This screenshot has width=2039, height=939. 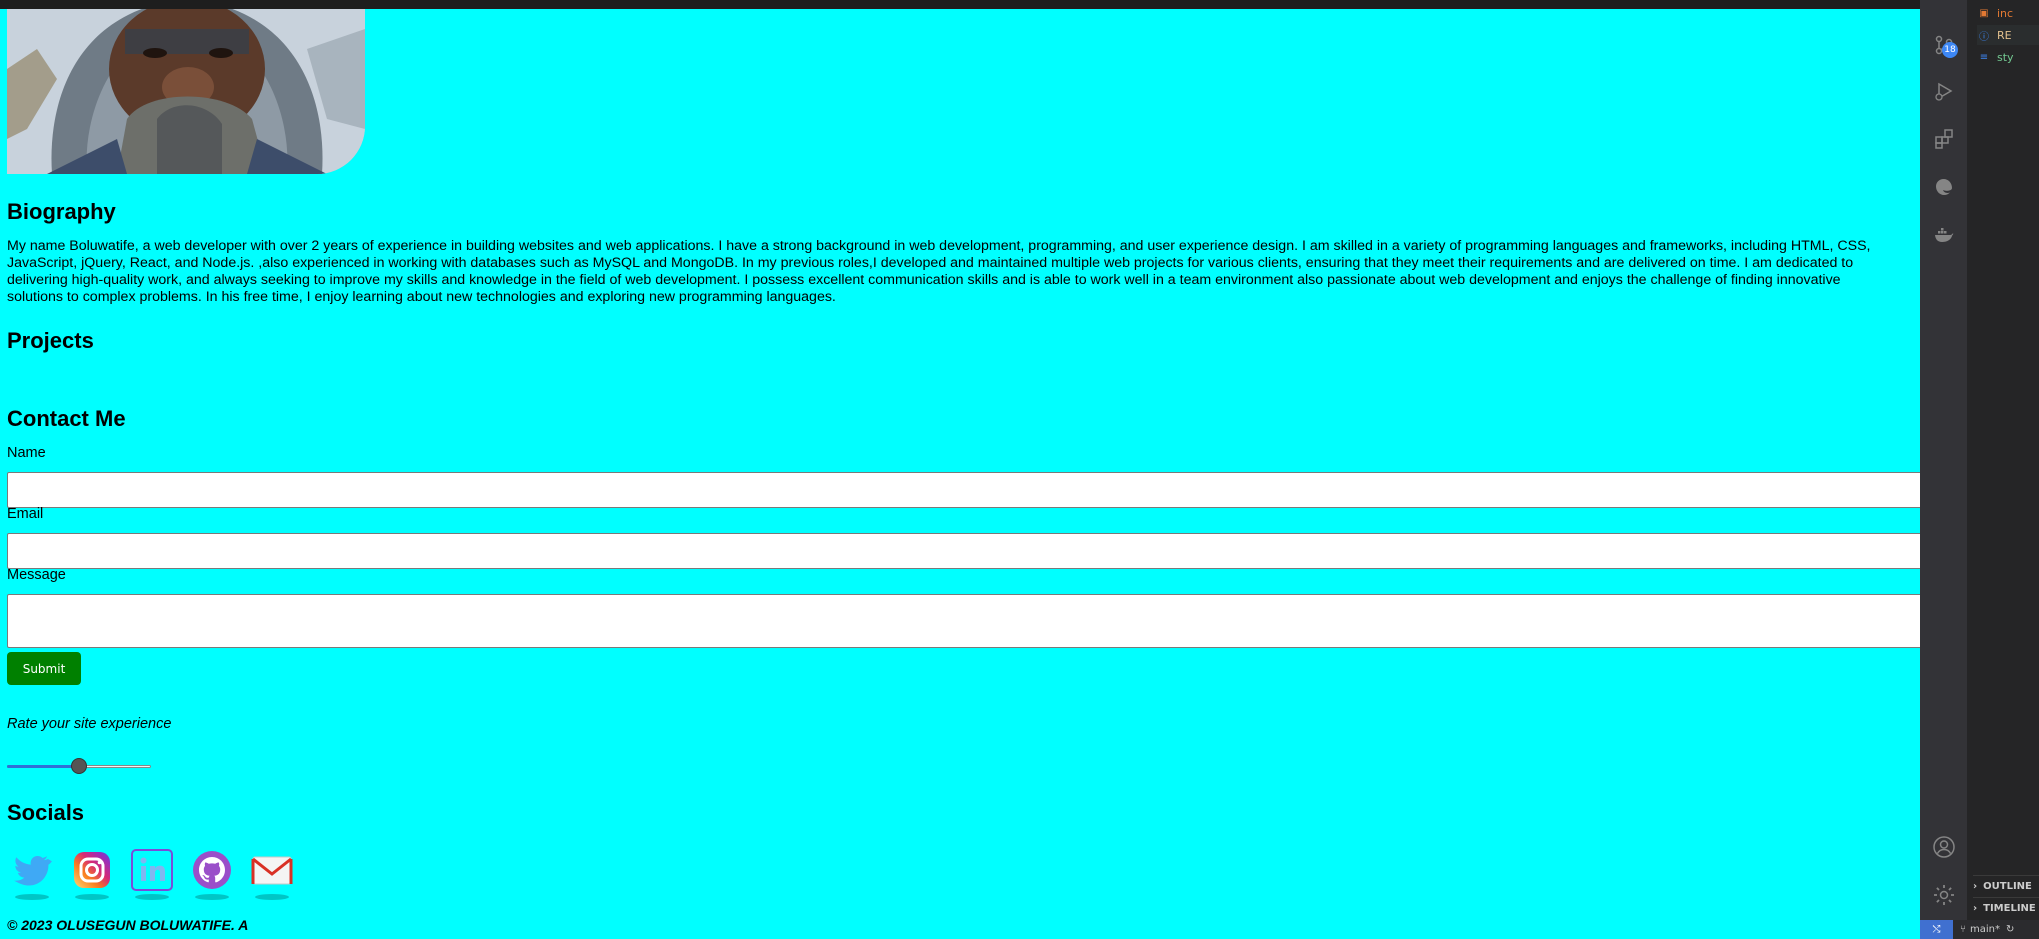 I want to click on linkedin-link, so click(x=152, y=870).